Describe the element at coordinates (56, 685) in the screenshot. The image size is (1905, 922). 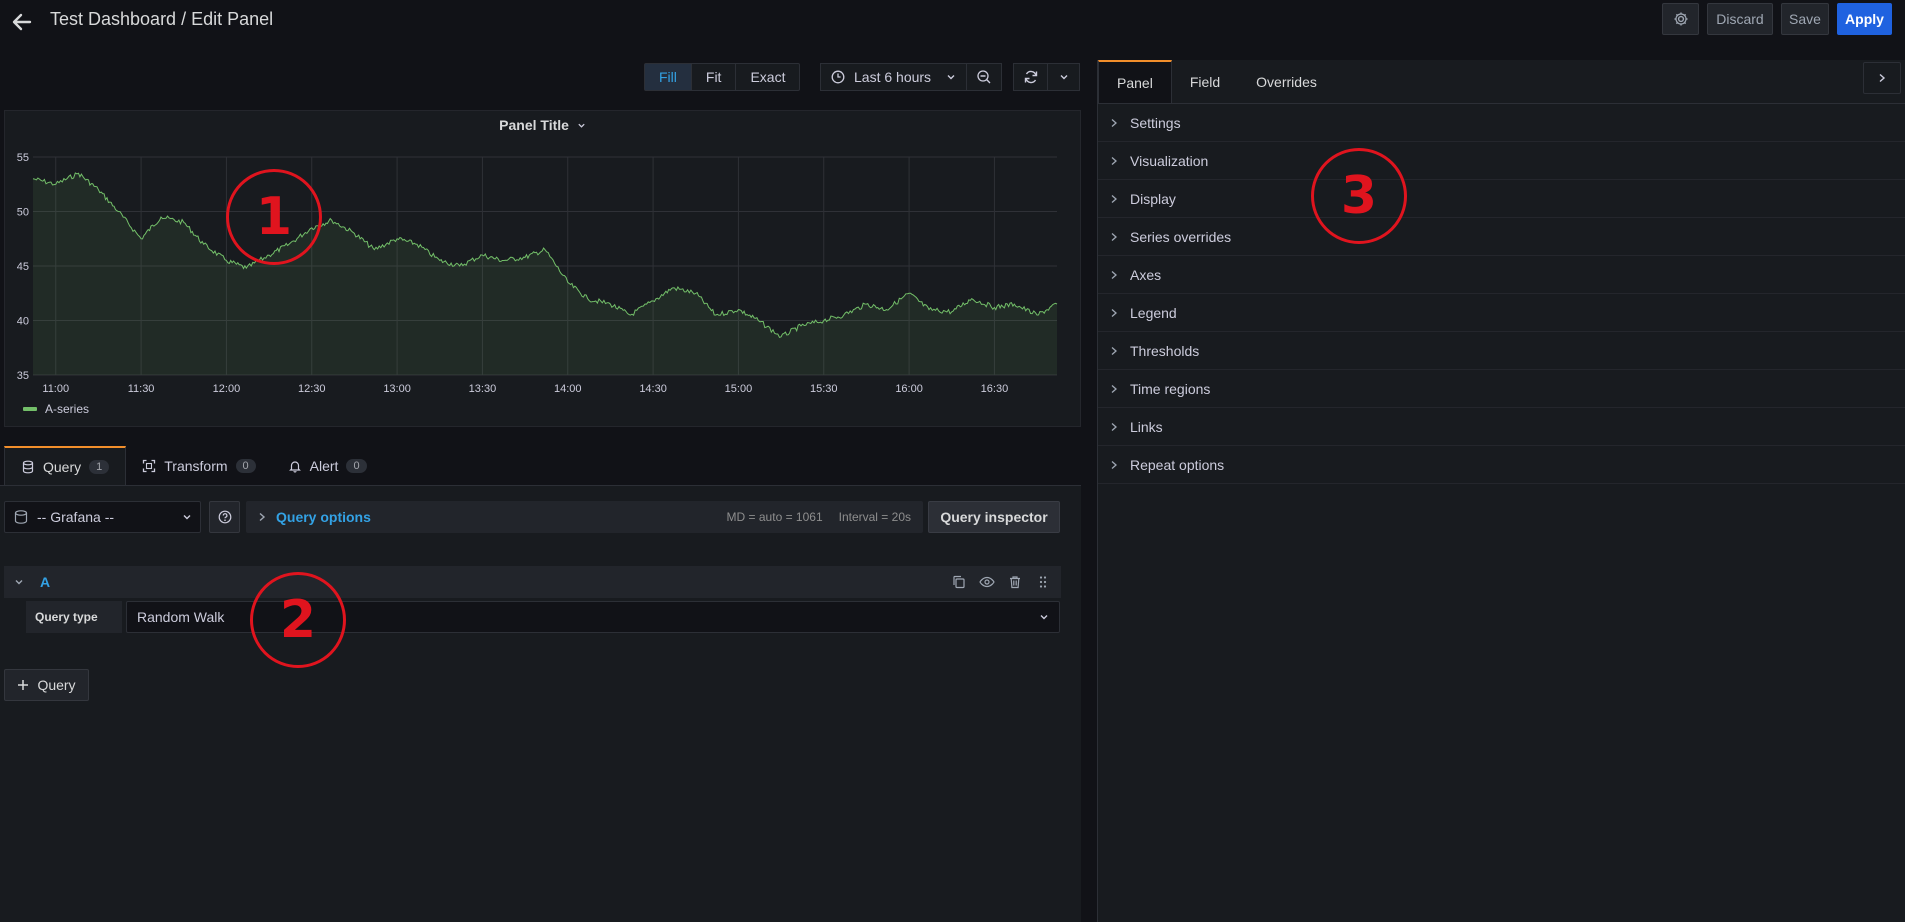
I see `add-query-label: Query` at that location.